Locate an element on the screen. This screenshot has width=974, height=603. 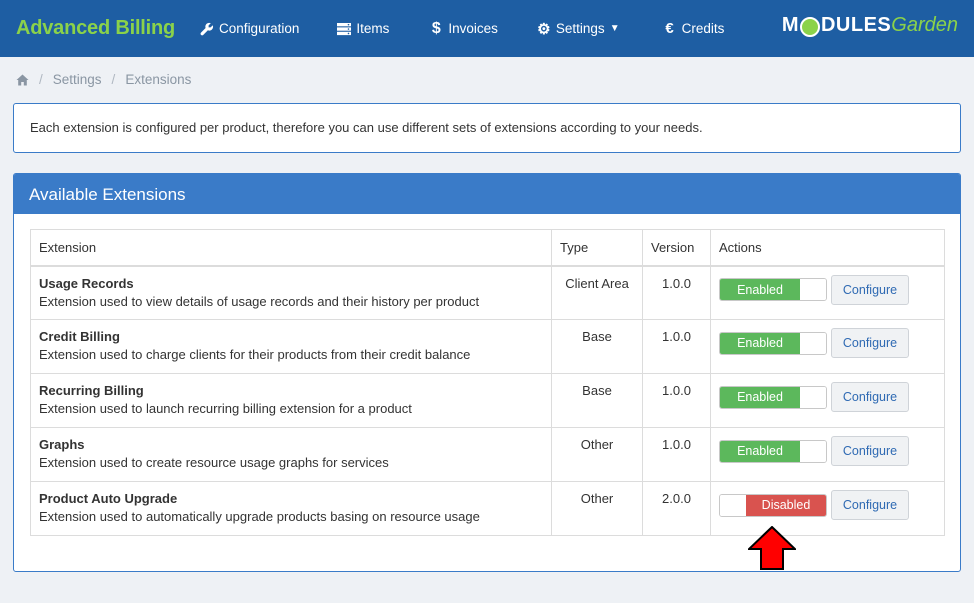
extension-name: Recurring Billing is located at coordinates (91, 390).